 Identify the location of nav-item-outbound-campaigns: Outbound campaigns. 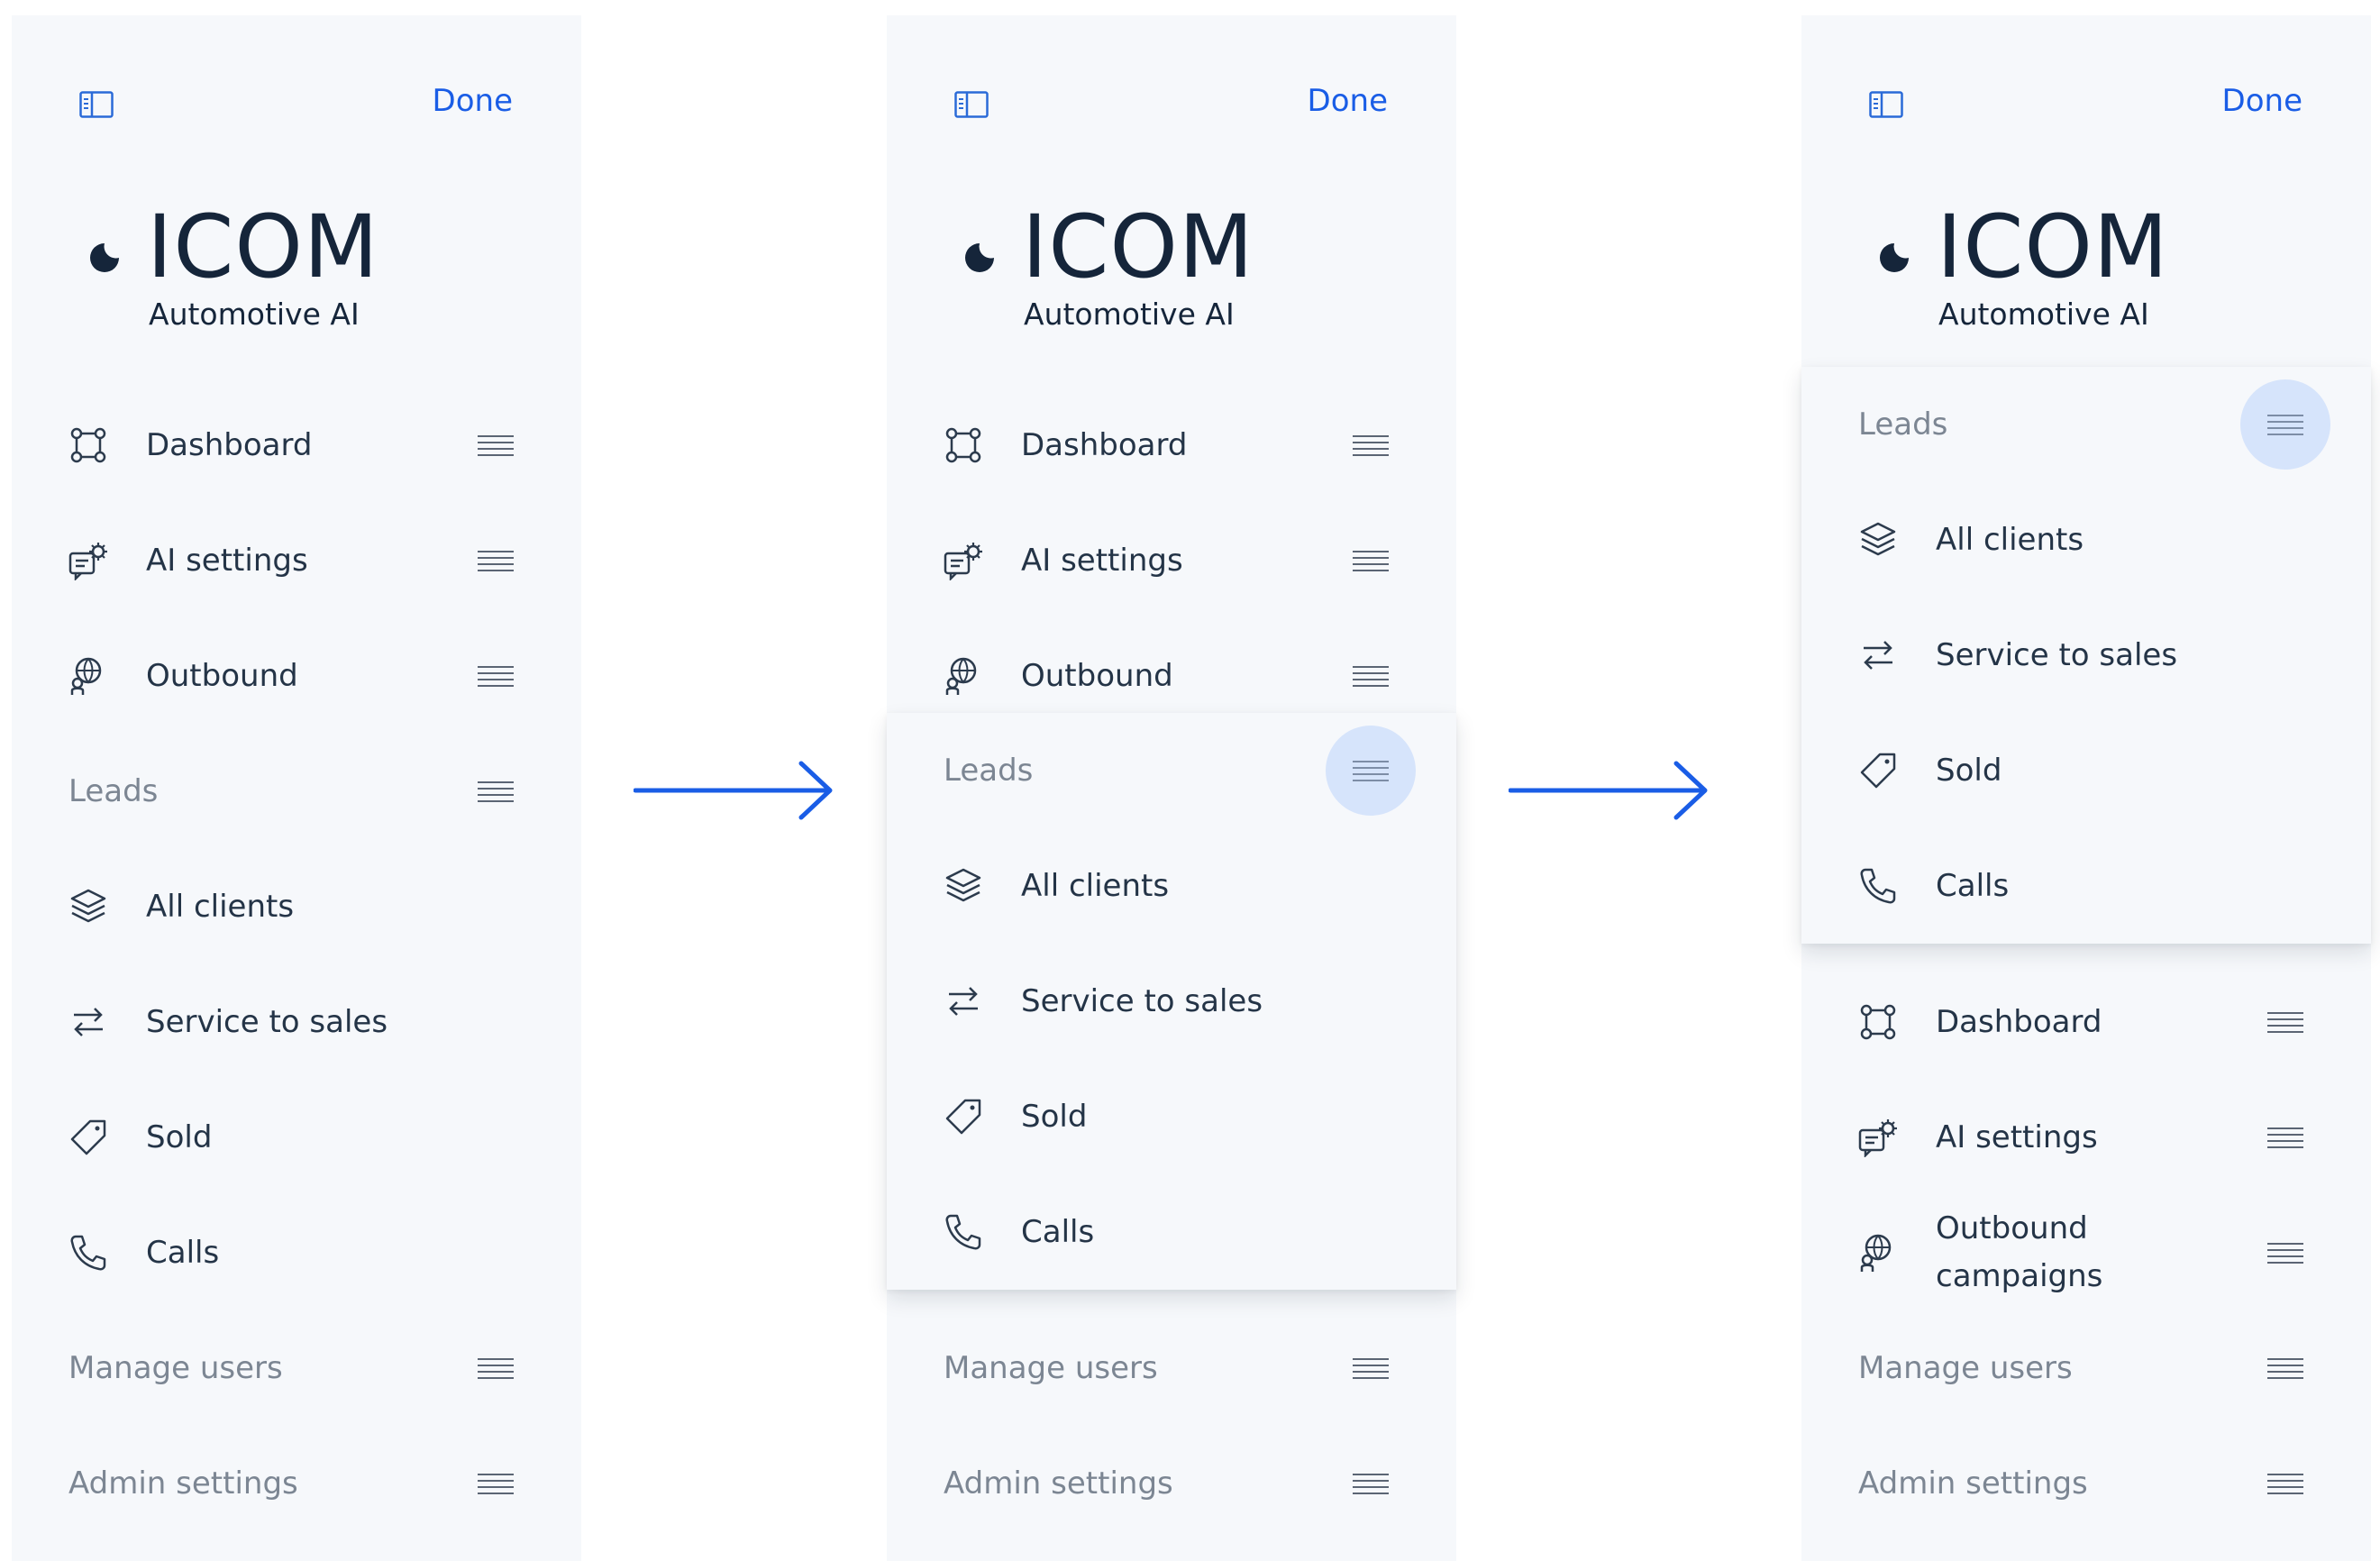
(2086, 1252).